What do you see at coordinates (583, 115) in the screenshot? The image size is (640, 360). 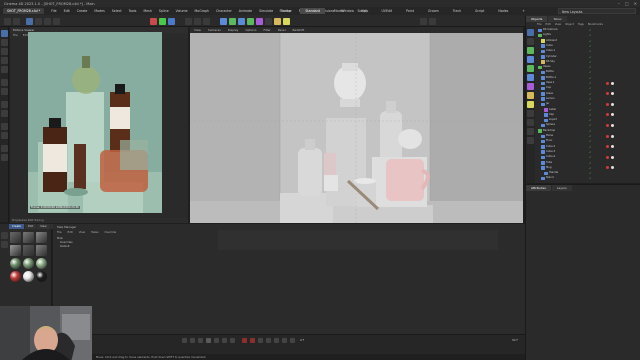 I see `object-row: Cap ✓` at bounding box center [583, 115].